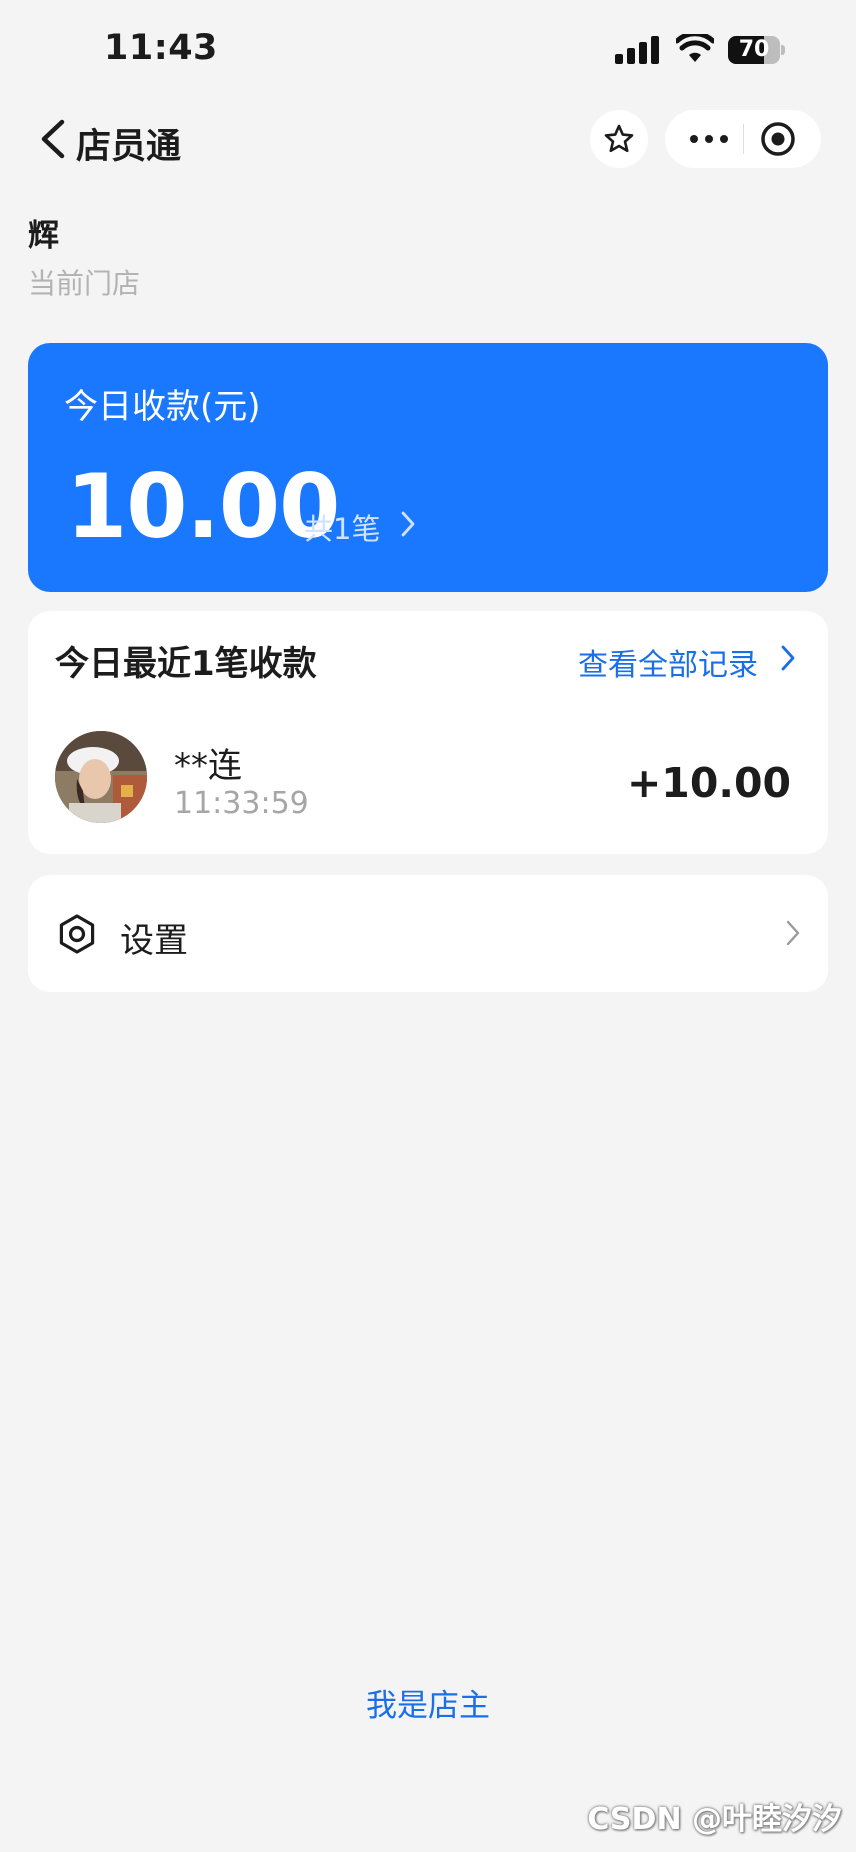 Image resolution: width=856 pixels, height=1852 pixels. Describe the element at coordinates (428, 50) in the screenshot. I see `status-bar: 11:43 70` at that location.